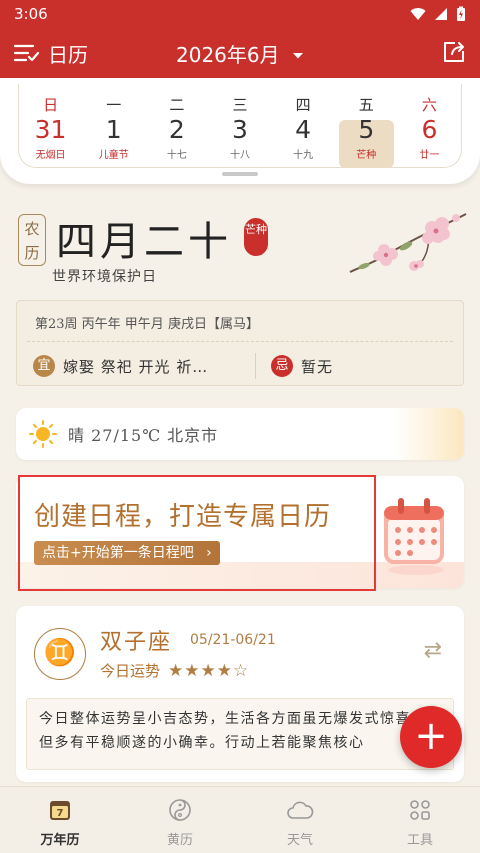 The image size is (480, 853). What do you see at coordinates (366, 155) in the screenshot?
I see `day-sub-label: 芒种` at bounding box center [366, 155].